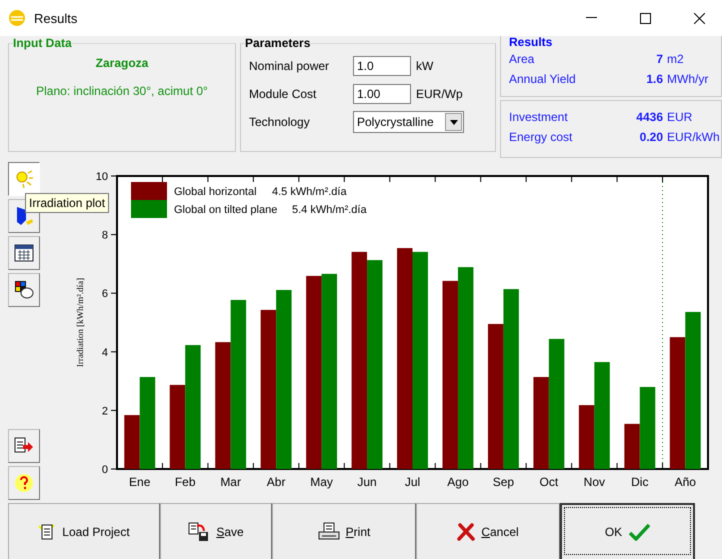 The height and width of the screenshot is (559, 722). I want to click on location-text: Zaragoza, so click(122, 63).